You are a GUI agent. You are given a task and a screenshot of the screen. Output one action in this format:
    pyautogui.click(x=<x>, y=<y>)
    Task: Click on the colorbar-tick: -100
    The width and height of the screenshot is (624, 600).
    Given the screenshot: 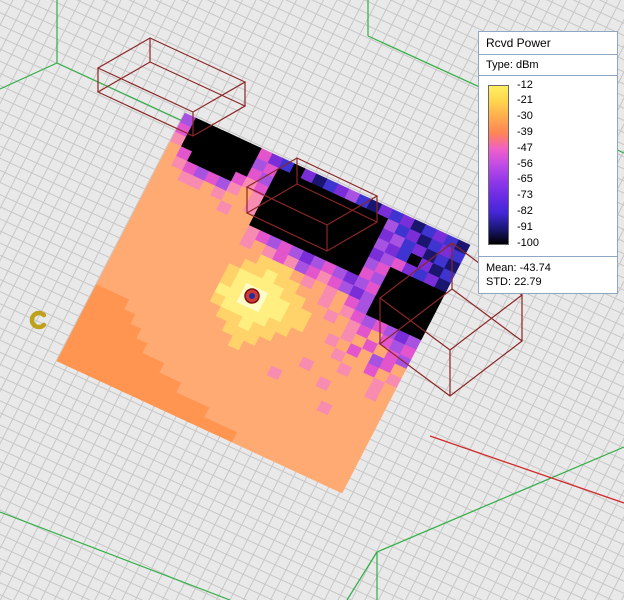 What is the action you would take?
    pyautogui.click(x=528, y=242)
    